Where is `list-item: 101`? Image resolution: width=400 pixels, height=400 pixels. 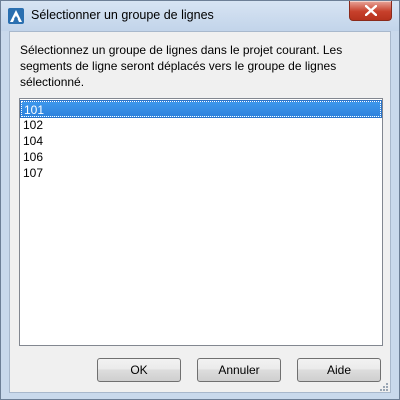 list-item: 101 is located at coordinates (201, 109).